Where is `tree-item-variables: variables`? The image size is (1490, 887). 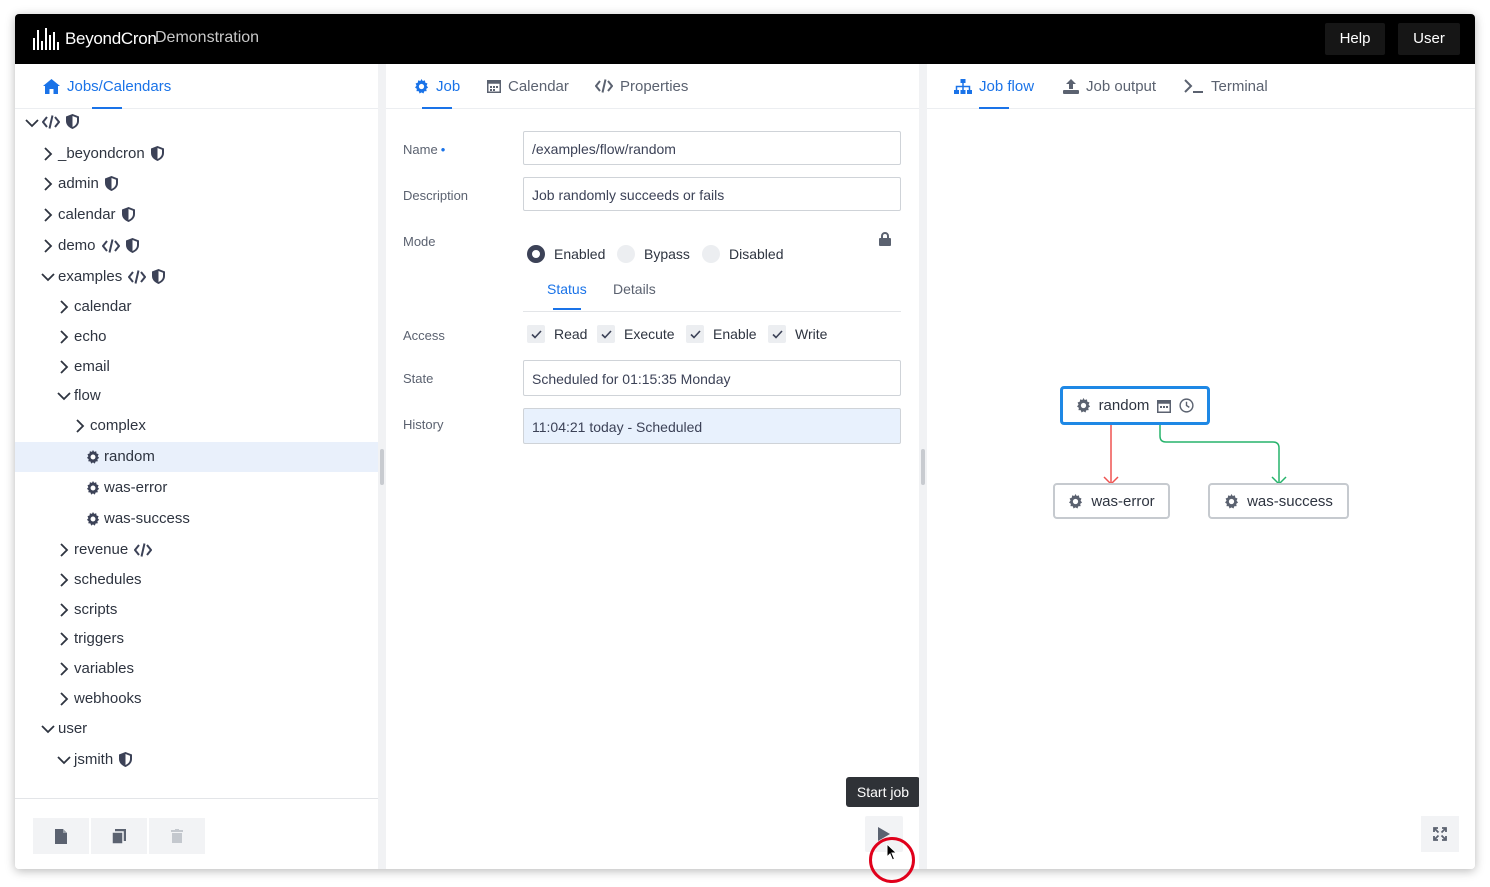 tree-item-variables: variables is located at coordinates (196, 669).